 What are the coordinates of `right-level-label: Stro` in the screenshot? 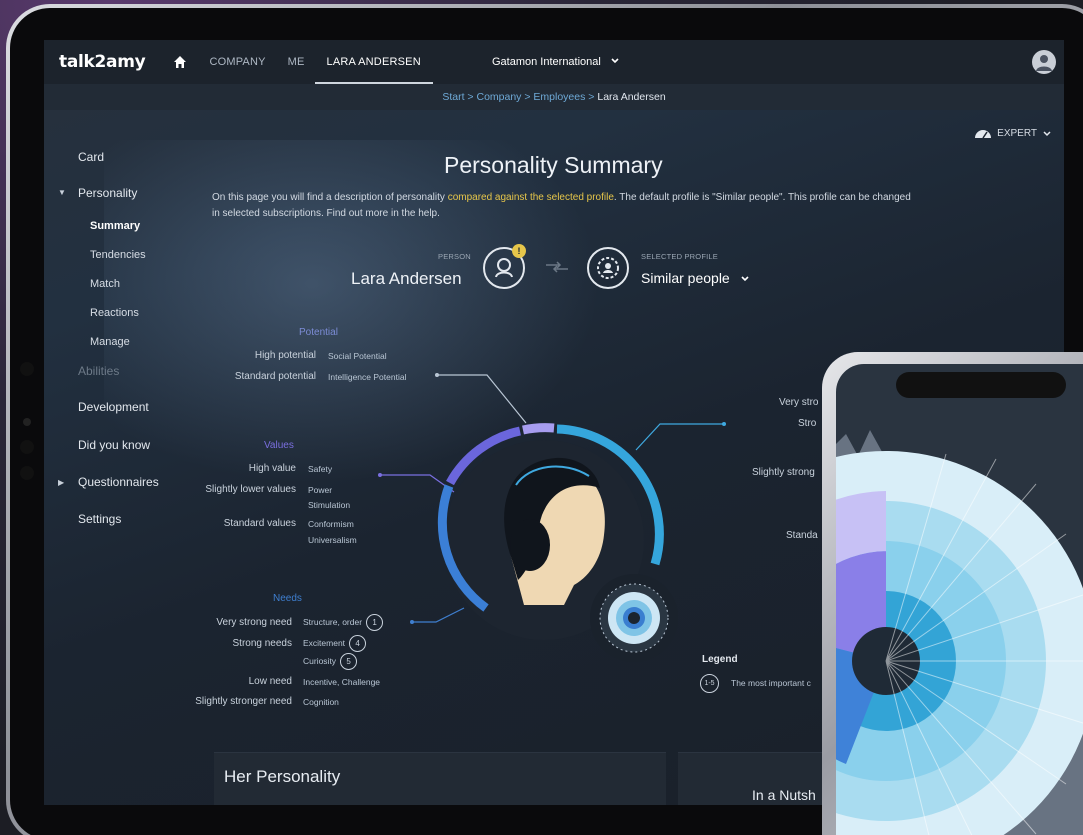 It's located at (807, 423).